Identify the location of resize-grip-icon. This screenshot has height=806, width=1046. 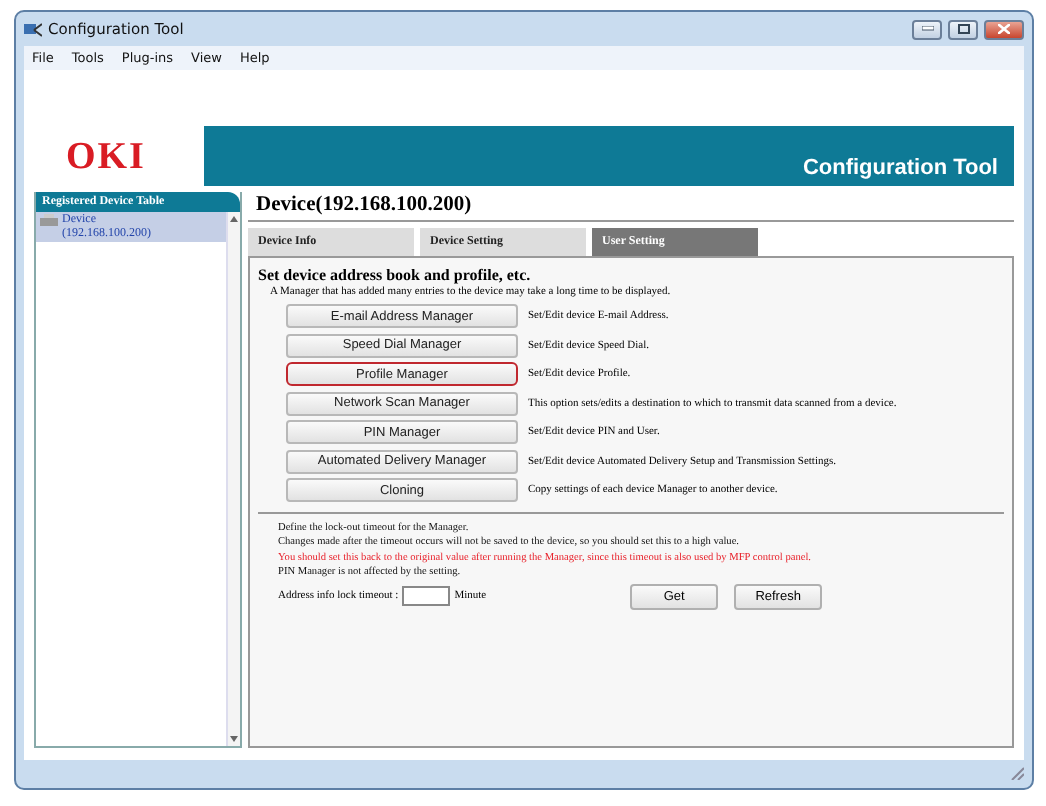
(1017, 773).